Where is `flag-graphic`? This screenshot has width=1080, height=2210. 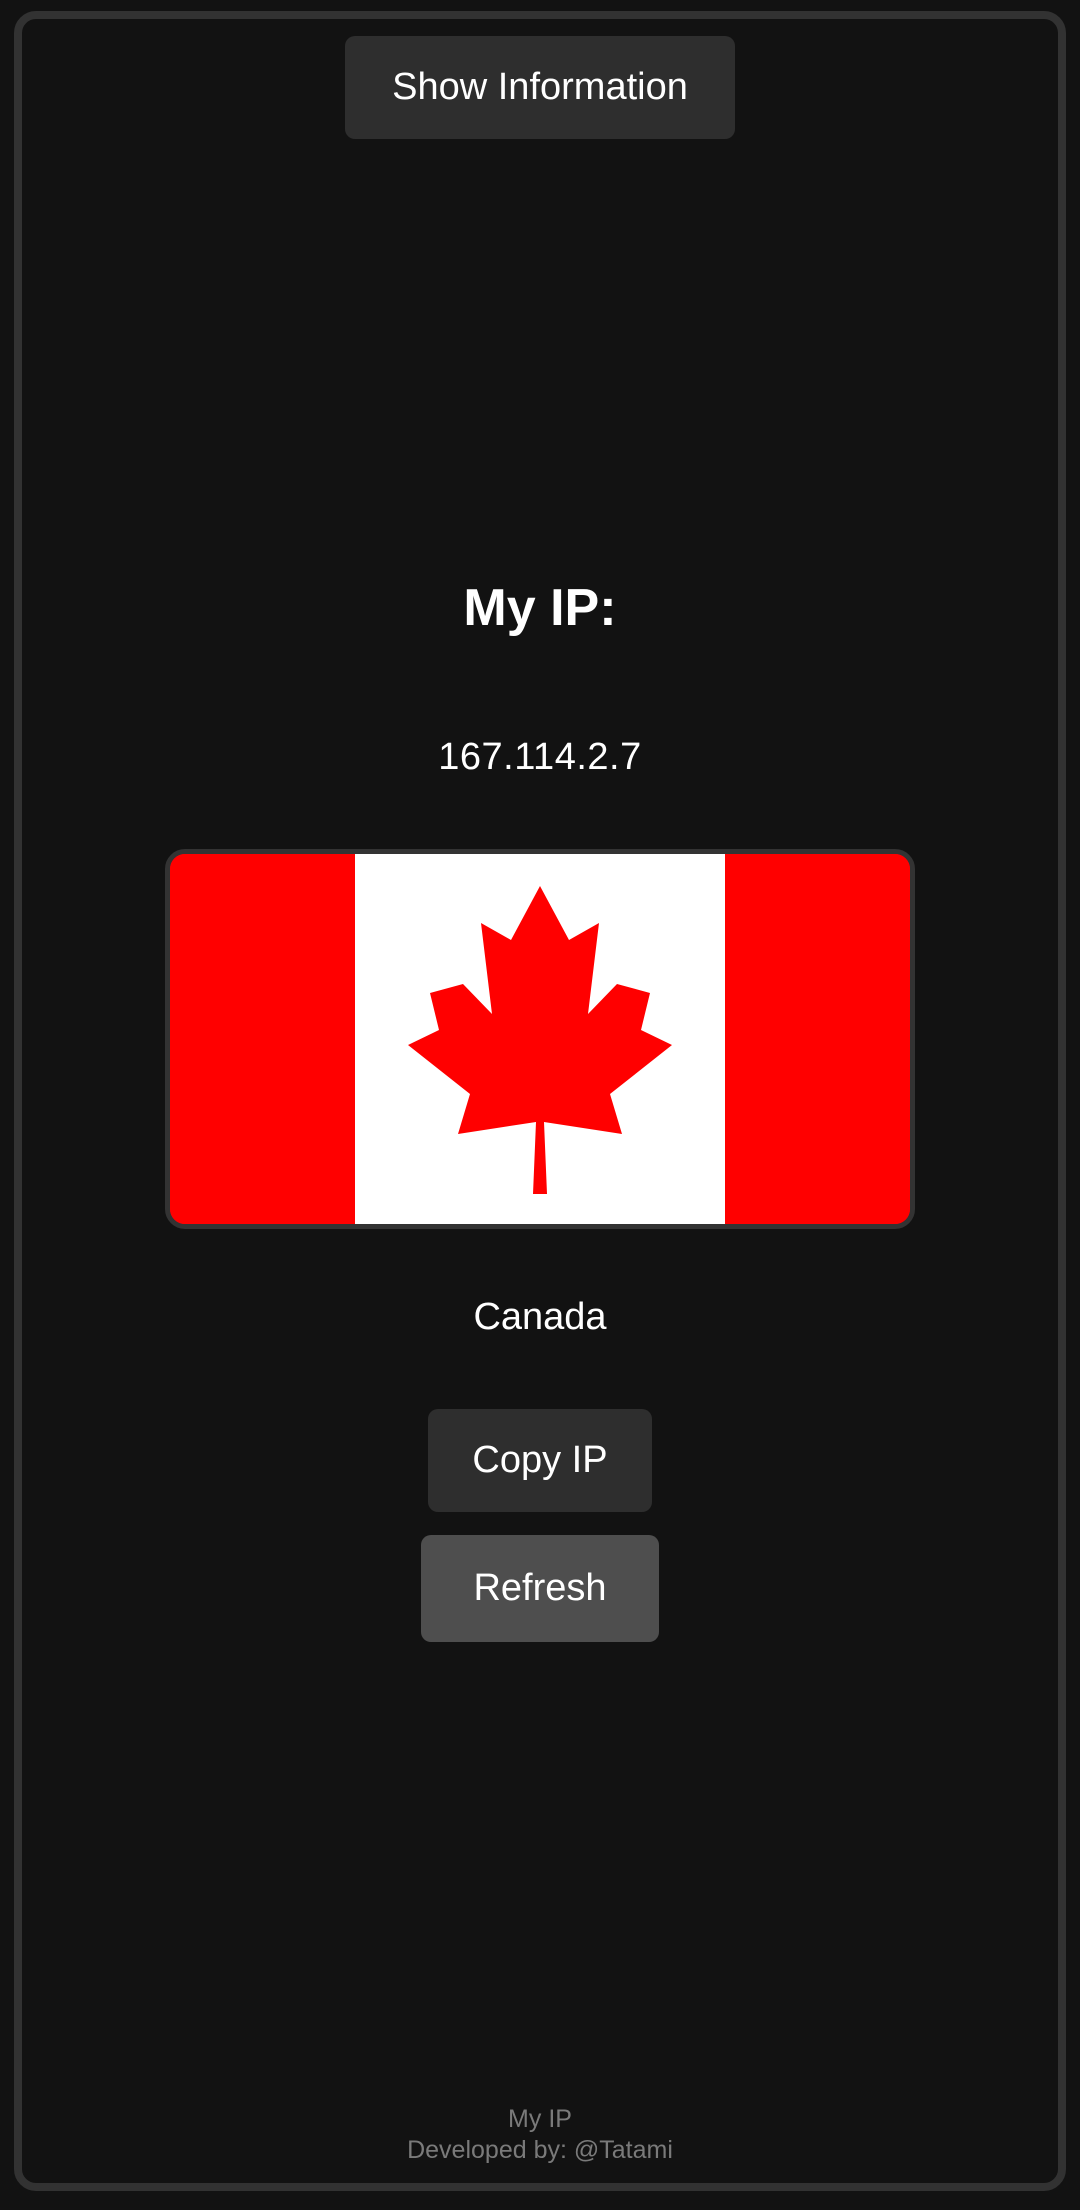
flag-graphic is located at coordinates (540, 1039).